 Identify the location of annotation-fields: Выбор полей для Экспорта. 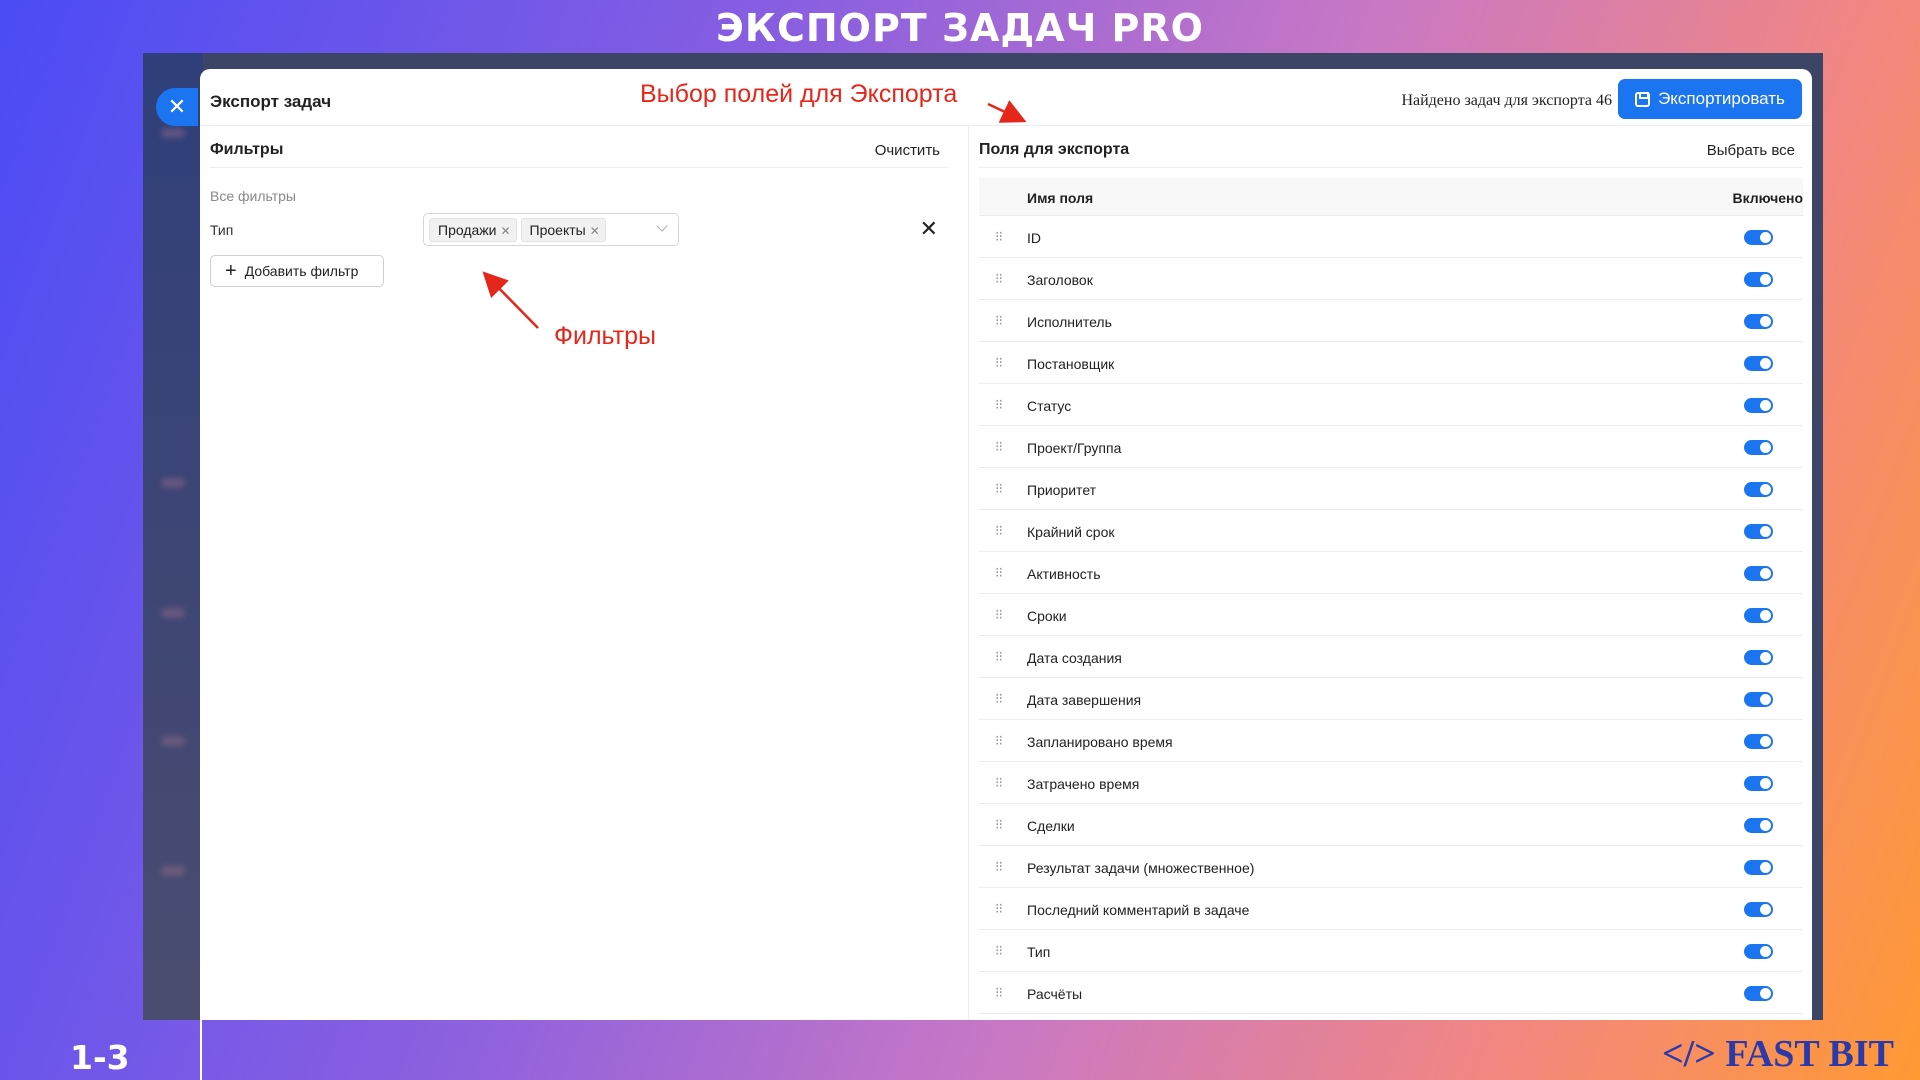
(799, 94).